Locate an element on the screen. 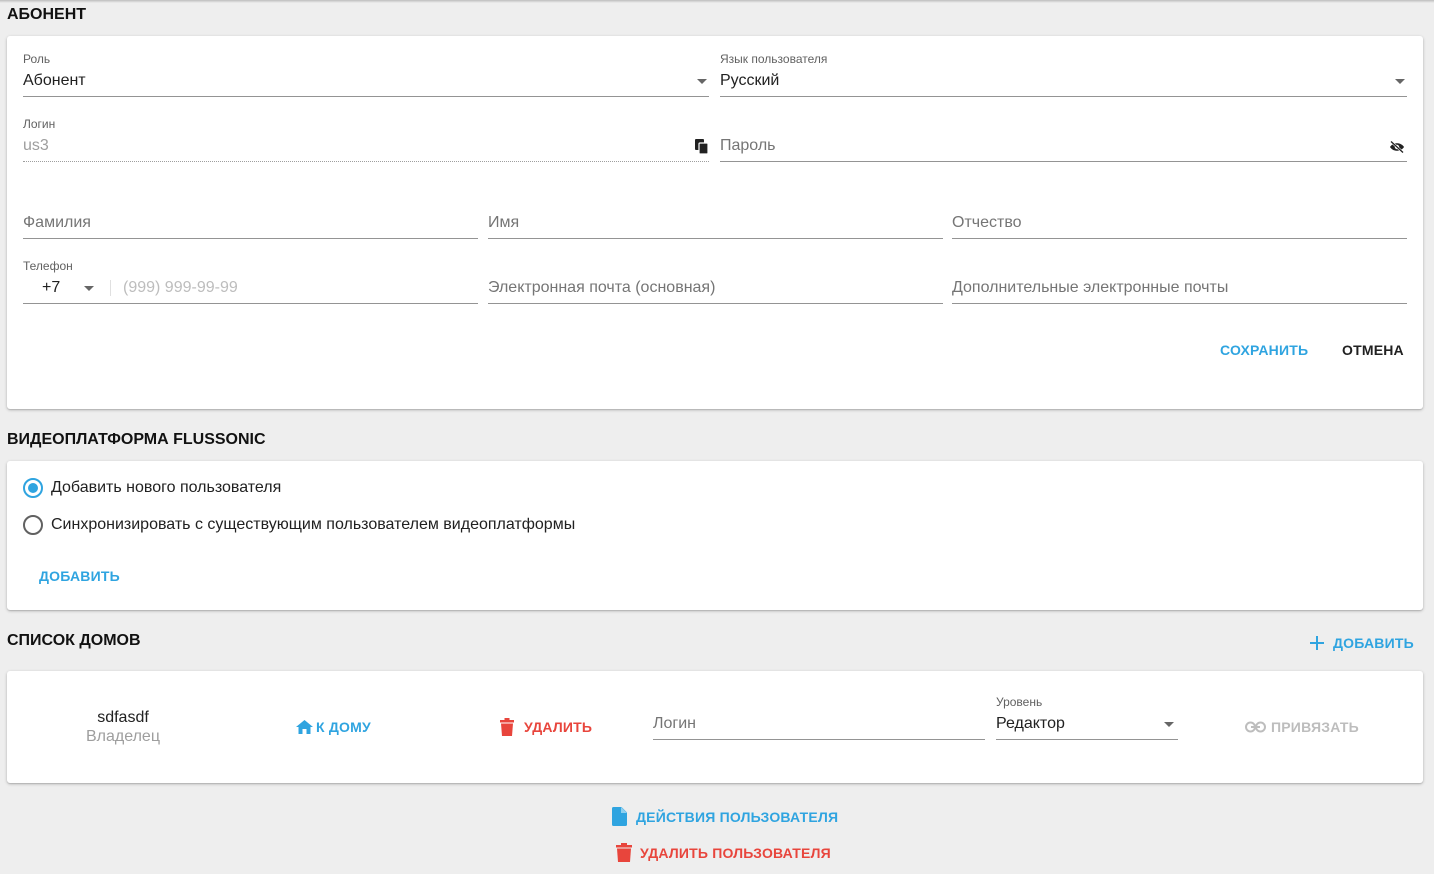  role-underline is located at coordinates (366, 96).